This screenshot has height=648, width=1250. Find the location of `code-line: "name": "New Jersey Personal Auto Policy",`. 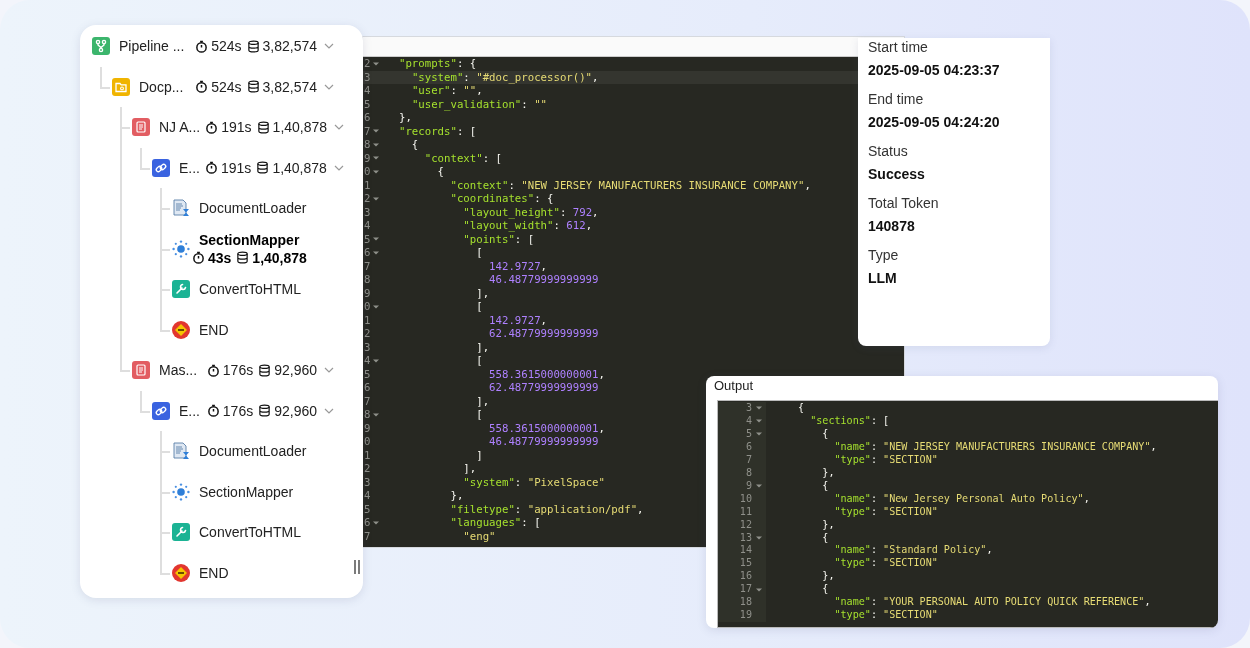

code-line: "name": "New Jersey Personal Auto Policy", is located at coordinates (961, 499).